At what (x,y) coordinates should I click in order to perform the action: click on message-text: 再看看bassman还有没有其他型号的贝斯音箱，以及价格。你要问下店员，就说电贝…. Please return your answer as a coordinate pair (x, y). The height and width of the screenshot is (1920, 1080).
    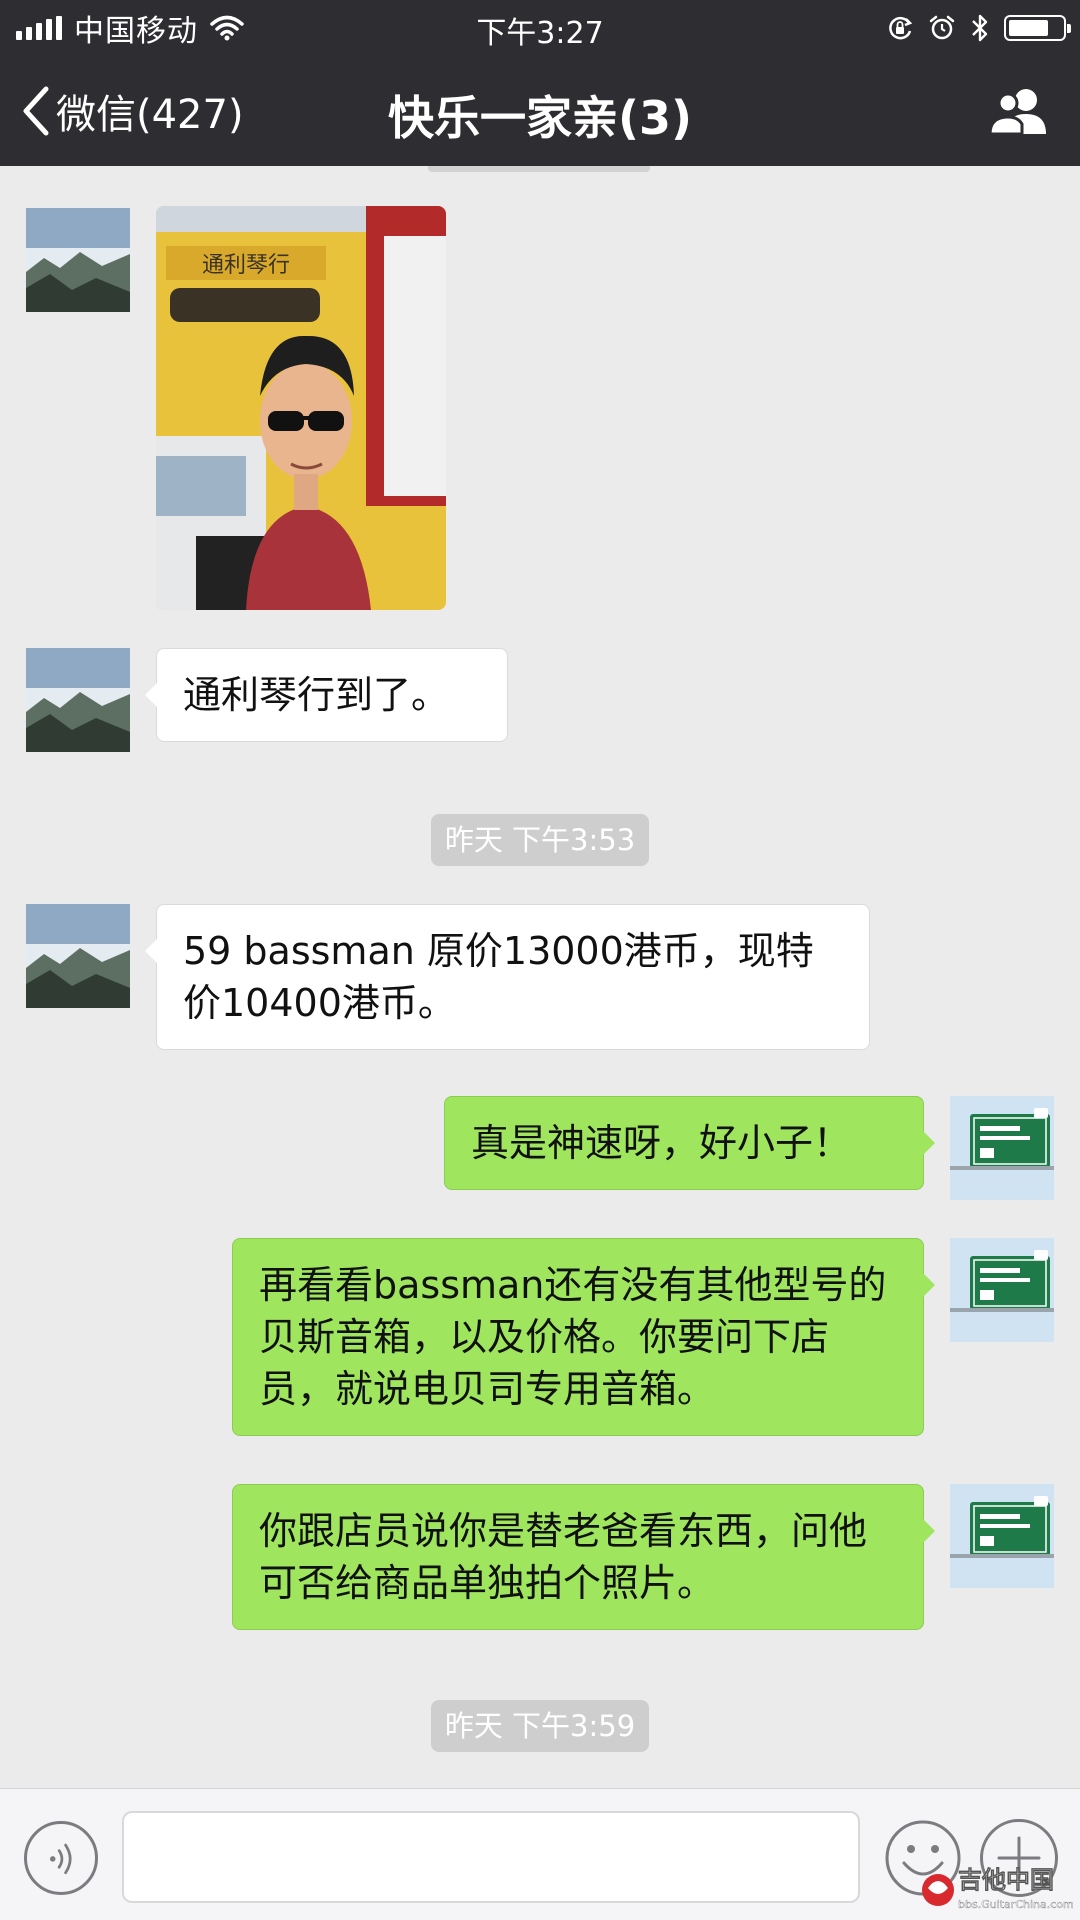
    Looking at the image, I should click on (573, 1337).